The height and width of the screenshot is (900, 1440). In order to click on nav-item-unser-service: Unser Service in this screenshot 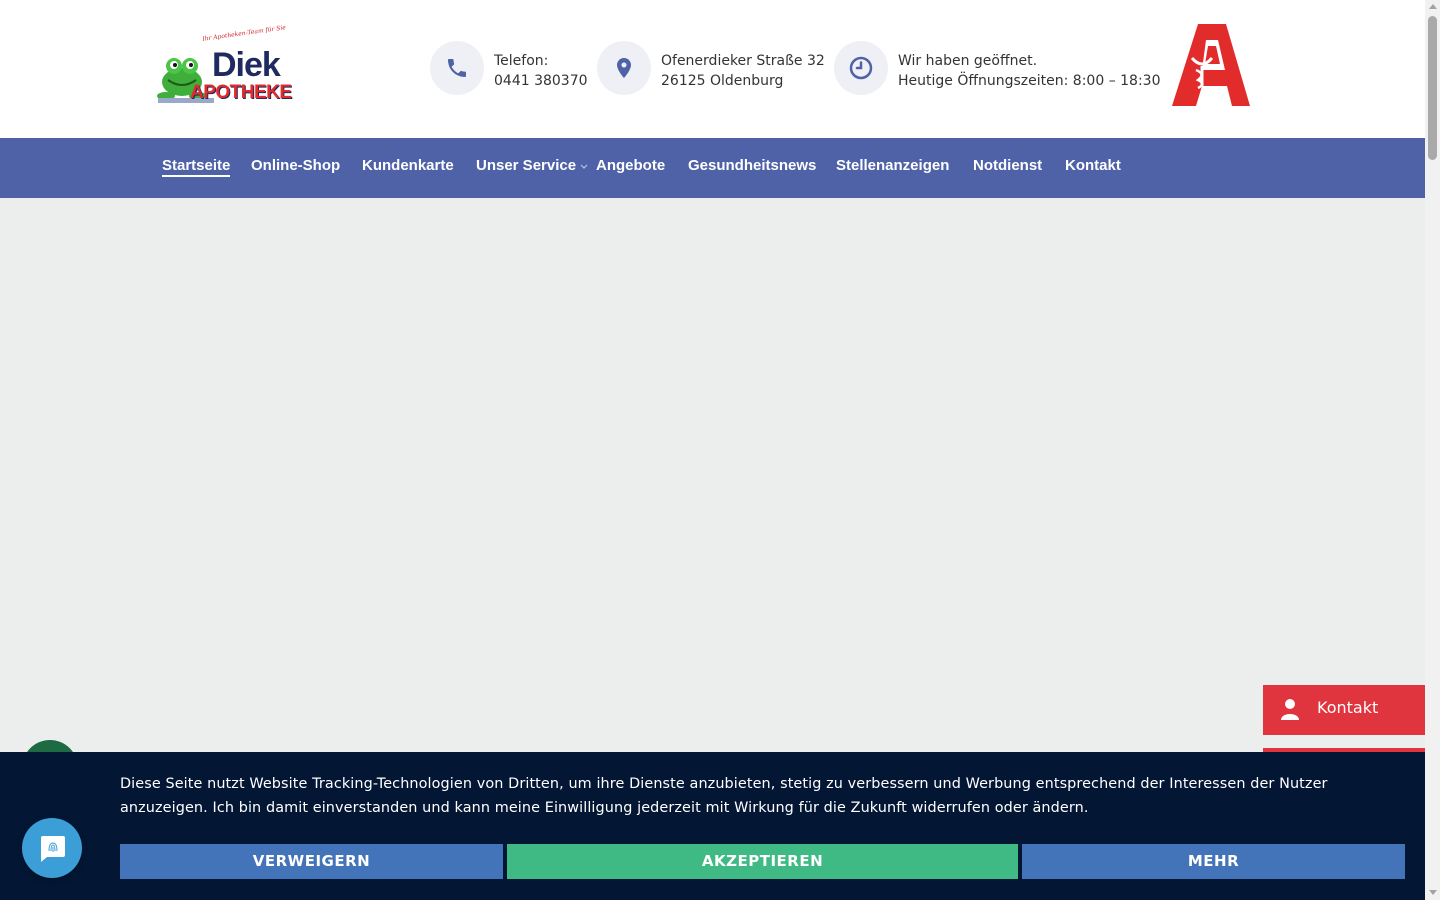, I will do `click(526, 165)`.